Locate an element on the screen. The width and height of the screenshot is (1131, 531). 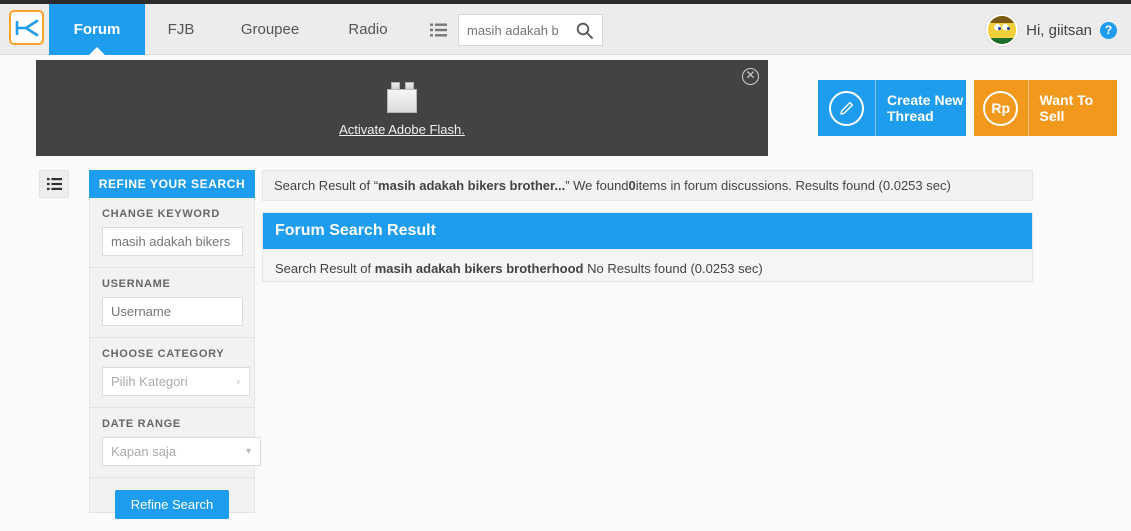
nav-tab-fjb: FJB is located at coordinates (181, 29).